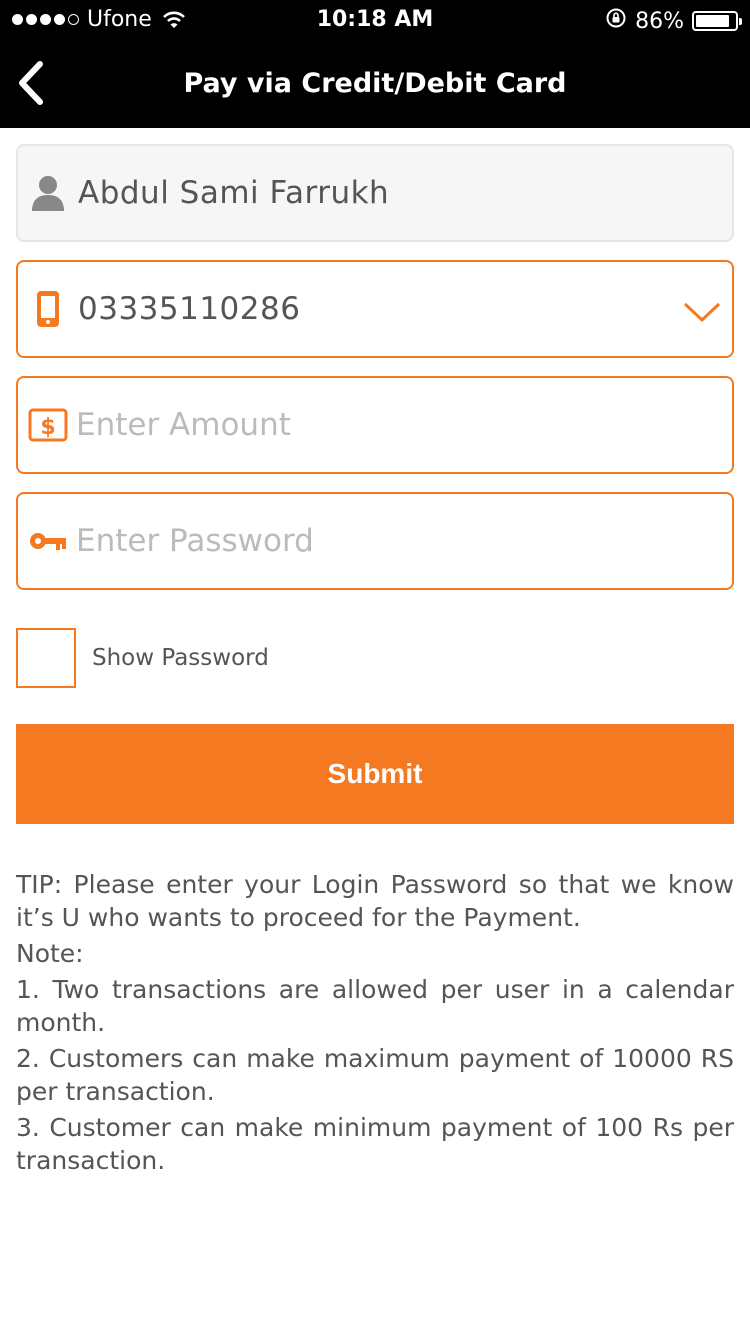  I want to click on amount-field: $, so click(375, 425).